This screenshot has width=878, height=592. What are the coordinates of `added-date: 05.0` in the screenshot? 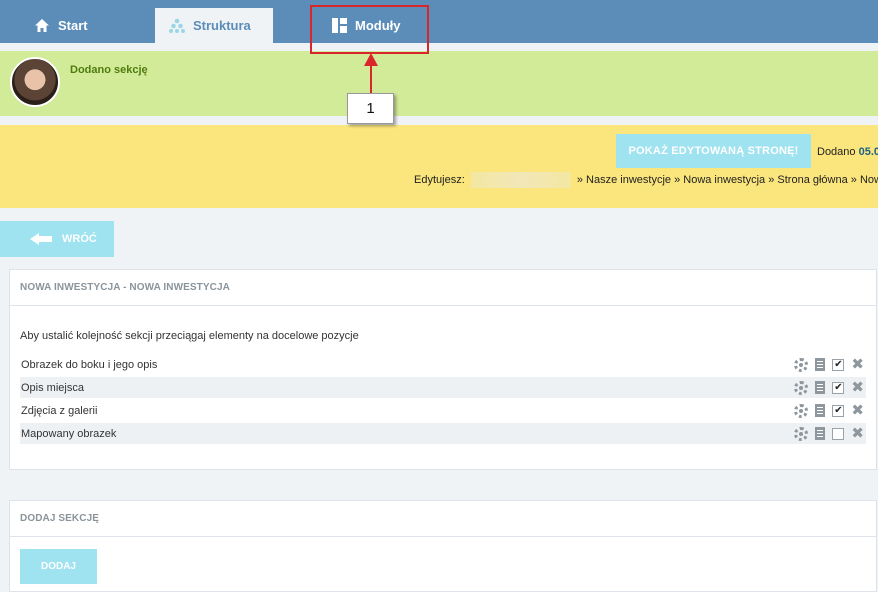 It's located at (868, 152).